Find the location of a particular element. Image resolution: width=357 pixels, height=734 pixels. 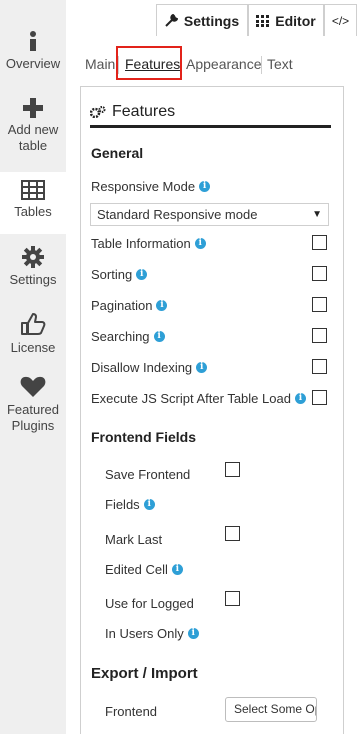

highlight-box is located at coordinates (149, 63).